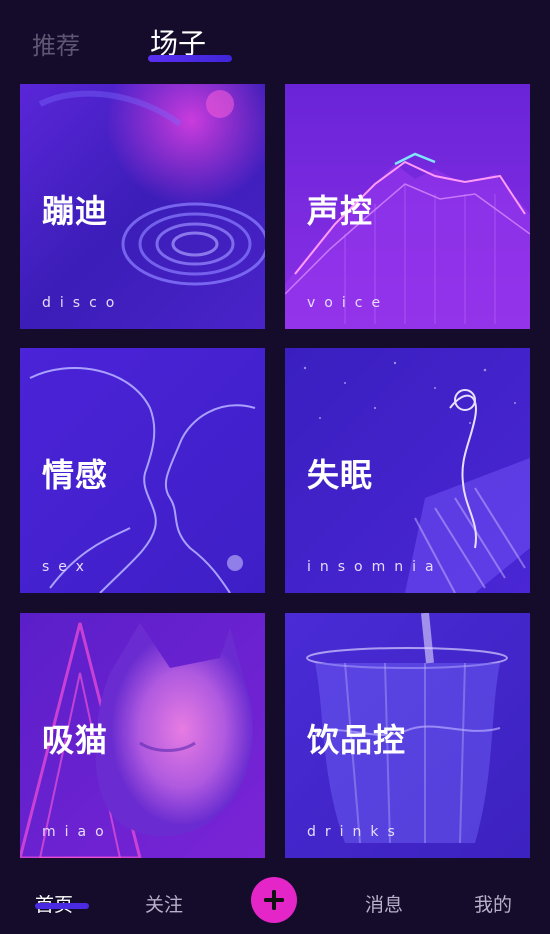 The image size is (550, 934). What do you see at coordinates (164, 903) in the screenshot?
I see `nav-follow: 关注` at bounding box center [164, 903].